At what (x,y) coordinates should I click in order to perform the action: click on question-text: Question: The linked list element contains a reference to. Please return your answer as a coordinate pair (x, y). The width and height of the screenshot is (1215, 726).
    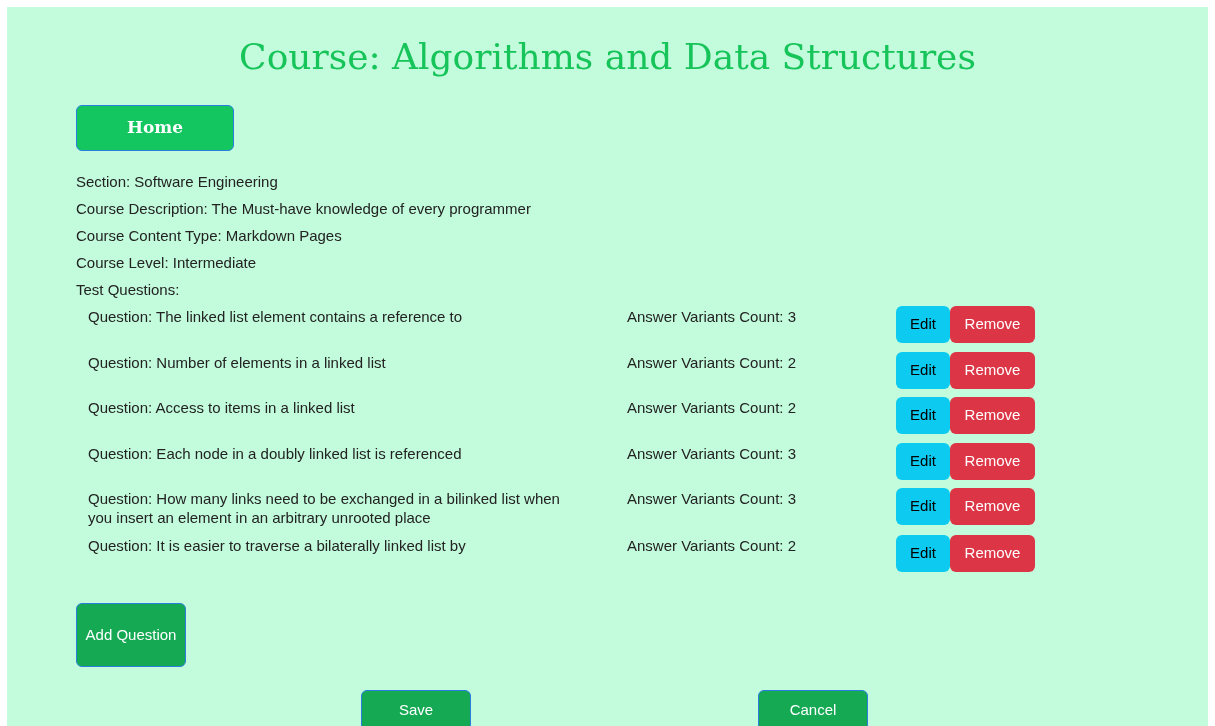
    Looking at the image, I should click on (276, 316).